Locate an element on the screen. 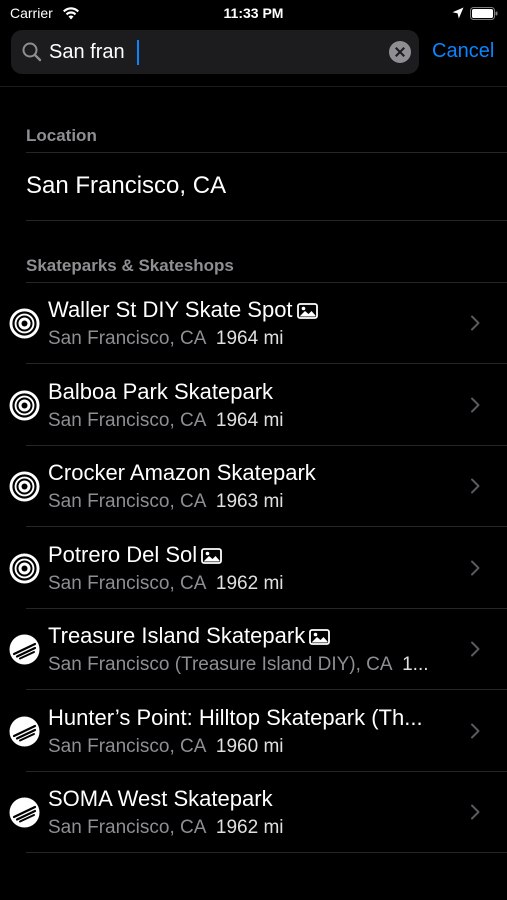 This screenshot has height=900, width=507. skatepark-title: Balboa Park Skatepark is located at coordinates (250, 392).